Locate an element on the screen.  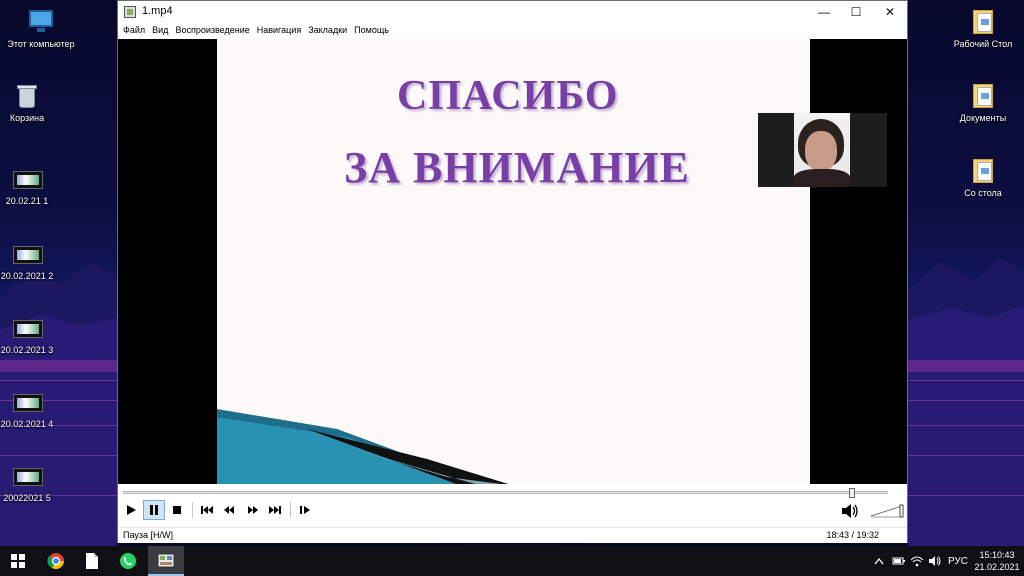
volume-slider is located at coordinates (887, 511).